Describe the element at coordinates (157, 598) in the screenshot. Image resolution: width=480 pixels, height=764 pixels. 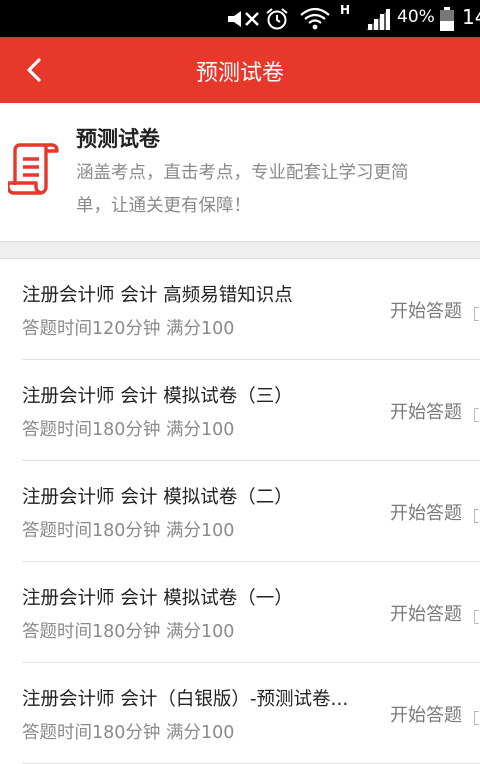
I see `paper-title: 注册会计师 会计 模拟试卷（一）` at that location.